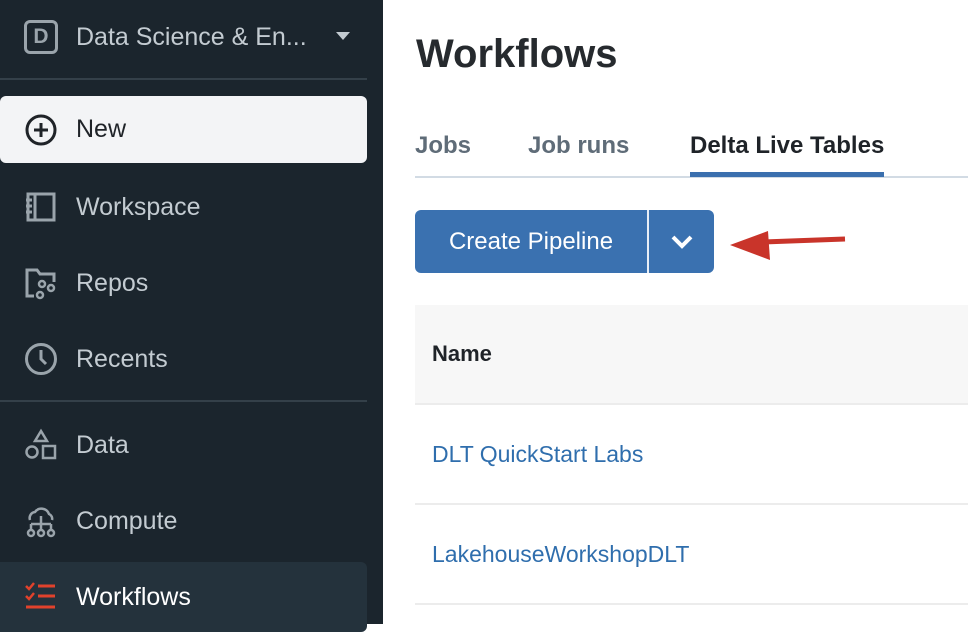 This screenshot has height=632, width=968. What do you see at coordinates (560, 554) in the screenshot?
I see `pipeline-link: LakehouseWorkshopDLT` at bounding box center [560, 554].